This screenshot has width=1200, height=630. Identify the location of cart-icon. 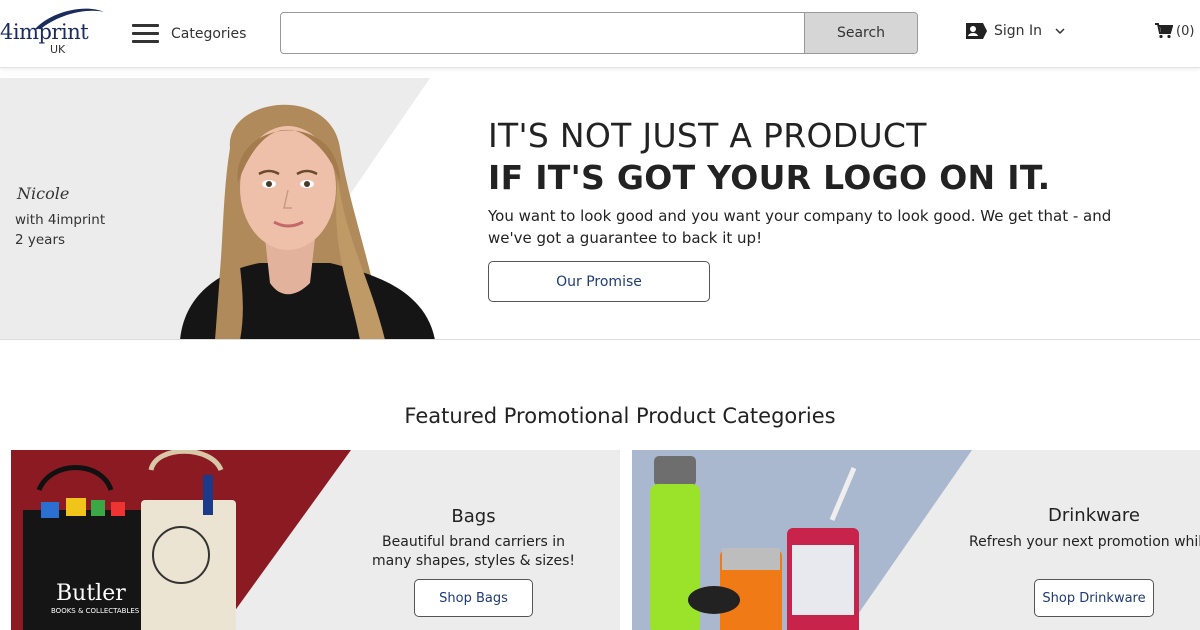
(1164, 31).